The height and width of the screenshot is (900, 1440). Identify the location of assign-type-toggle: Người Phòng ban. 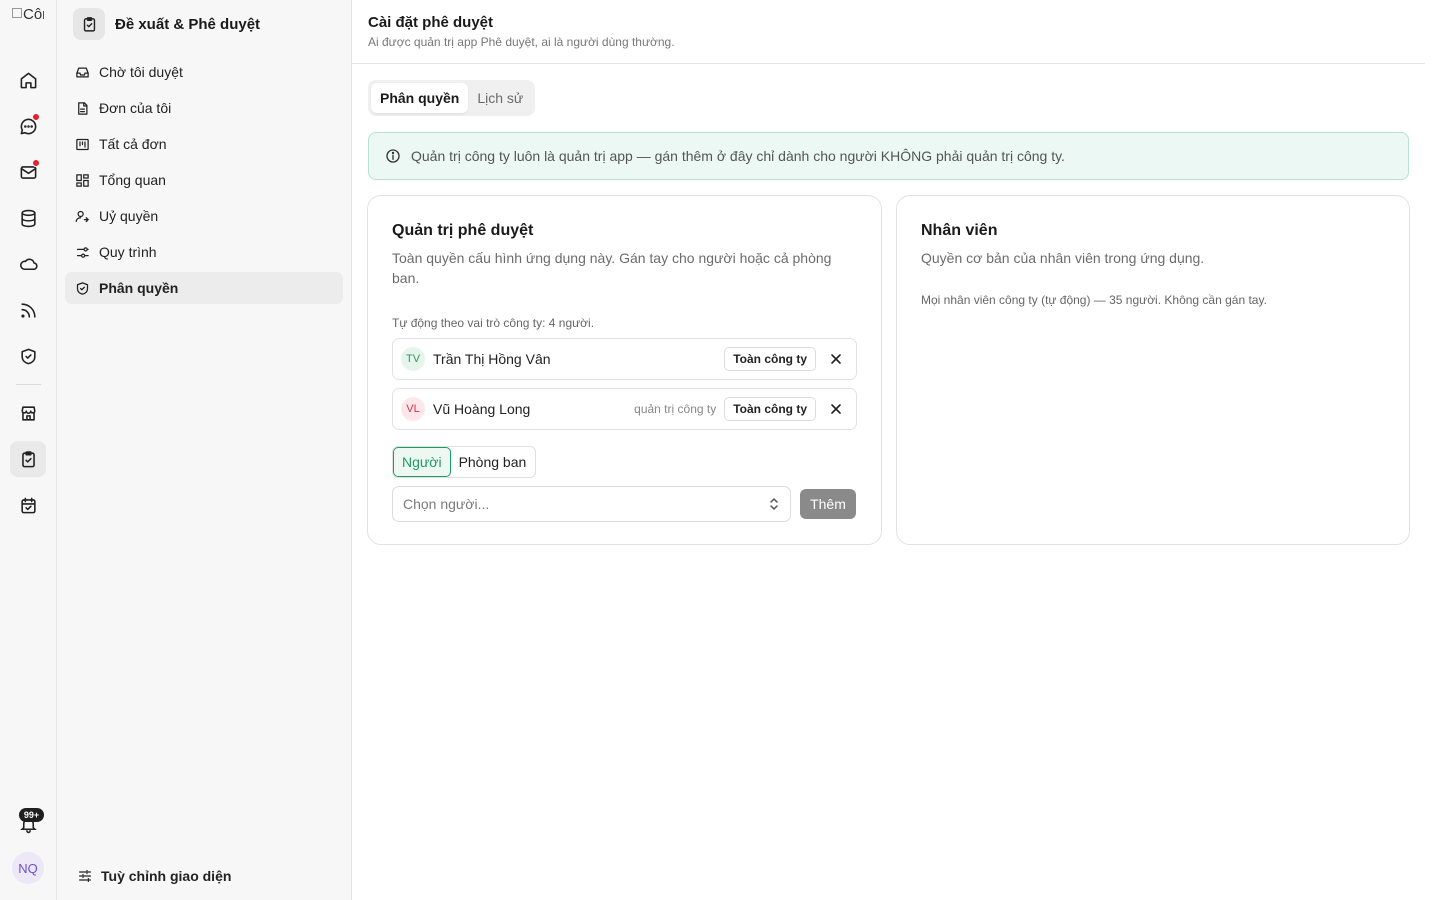
(464, 462).